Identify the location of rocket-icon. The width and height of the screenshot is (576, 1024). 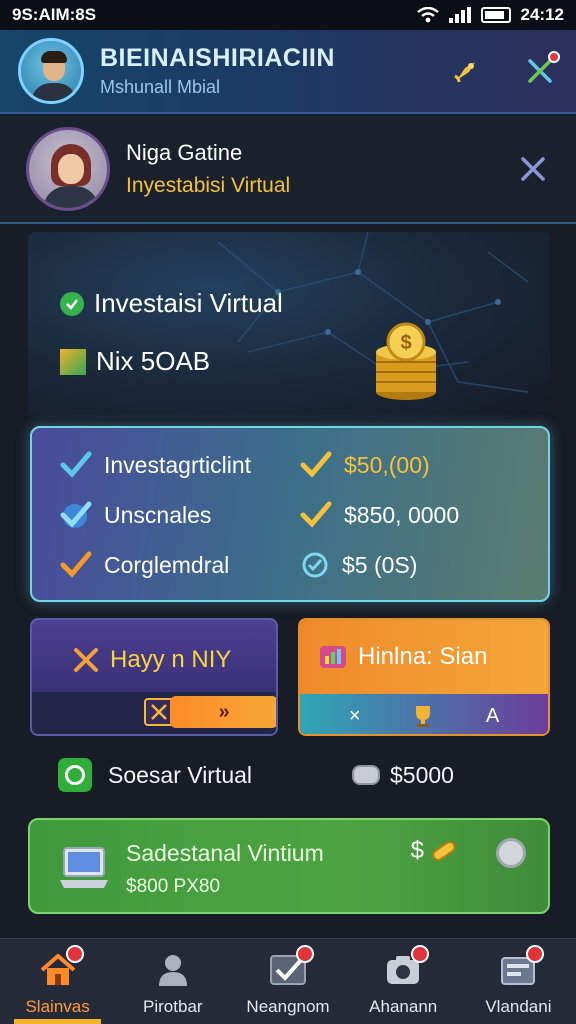
(466, 71).